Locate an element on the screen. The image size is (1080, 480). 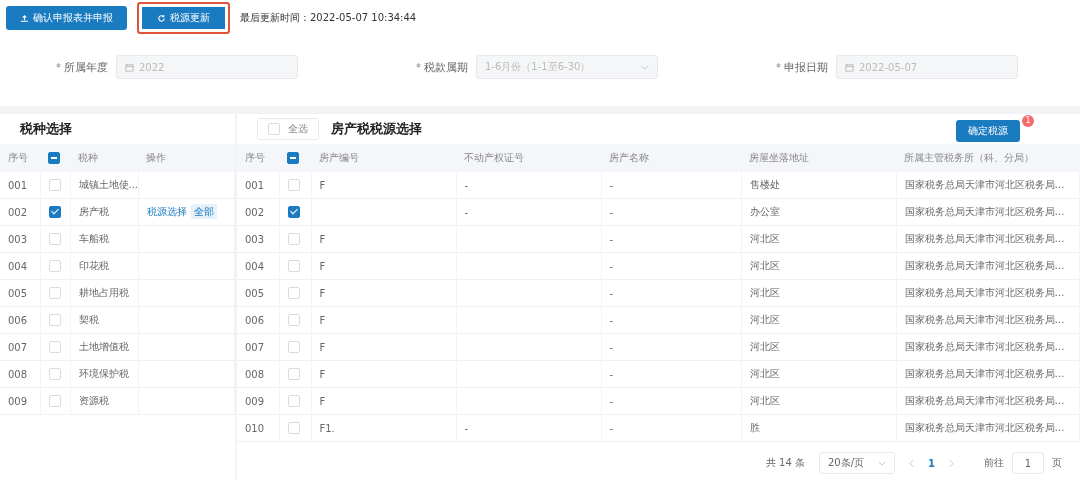
table-cell: 房产税 is located at coordinates (104, 212).